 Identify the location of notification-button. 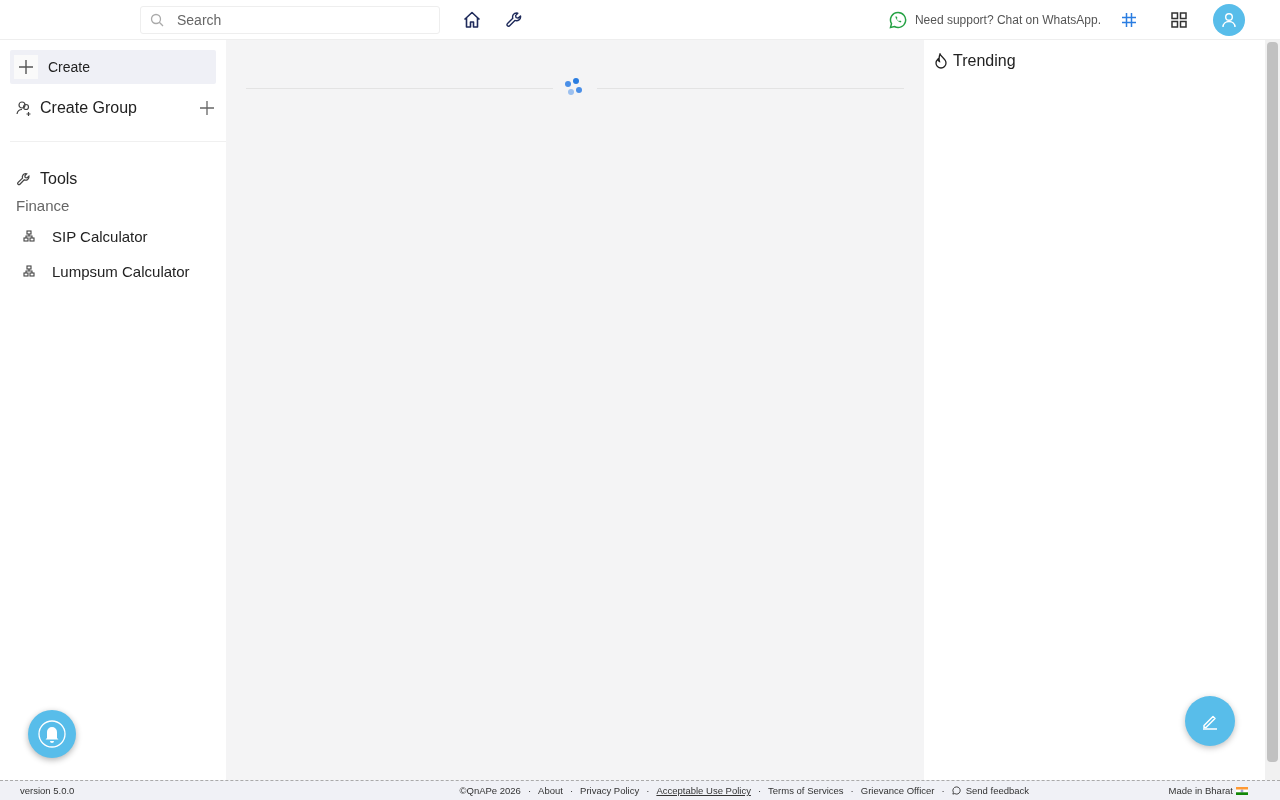
(52, 734).